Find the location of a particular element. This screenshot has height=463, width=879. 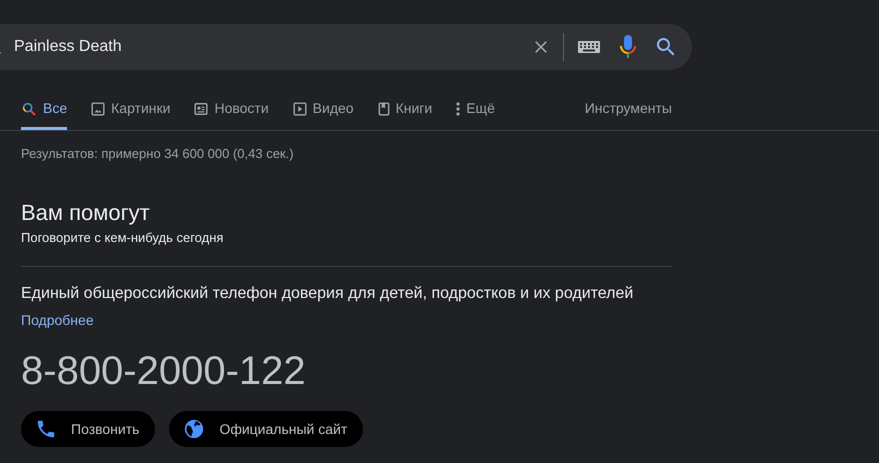

play-icon is located at coordinates (299, 109).